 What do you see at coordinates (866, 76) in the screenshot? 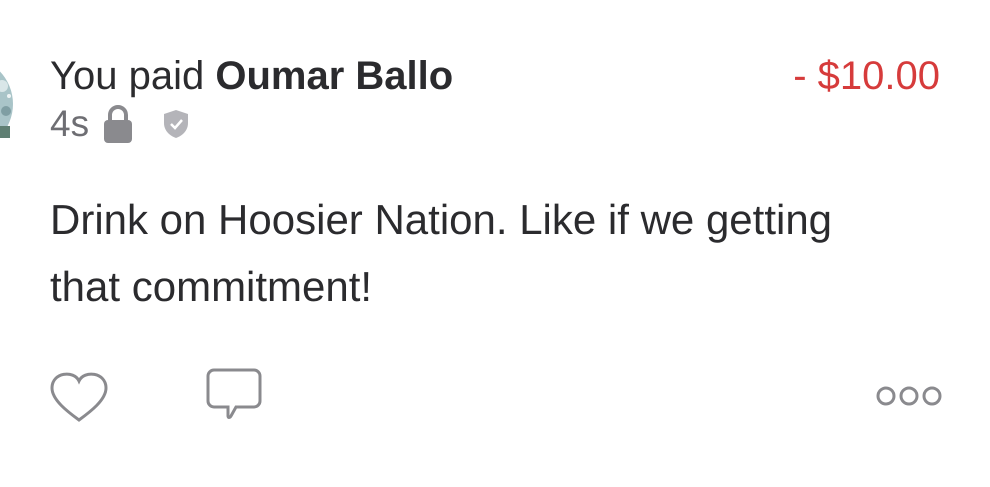
I see `amount: - $10.00` at bounding box center [866, 76].